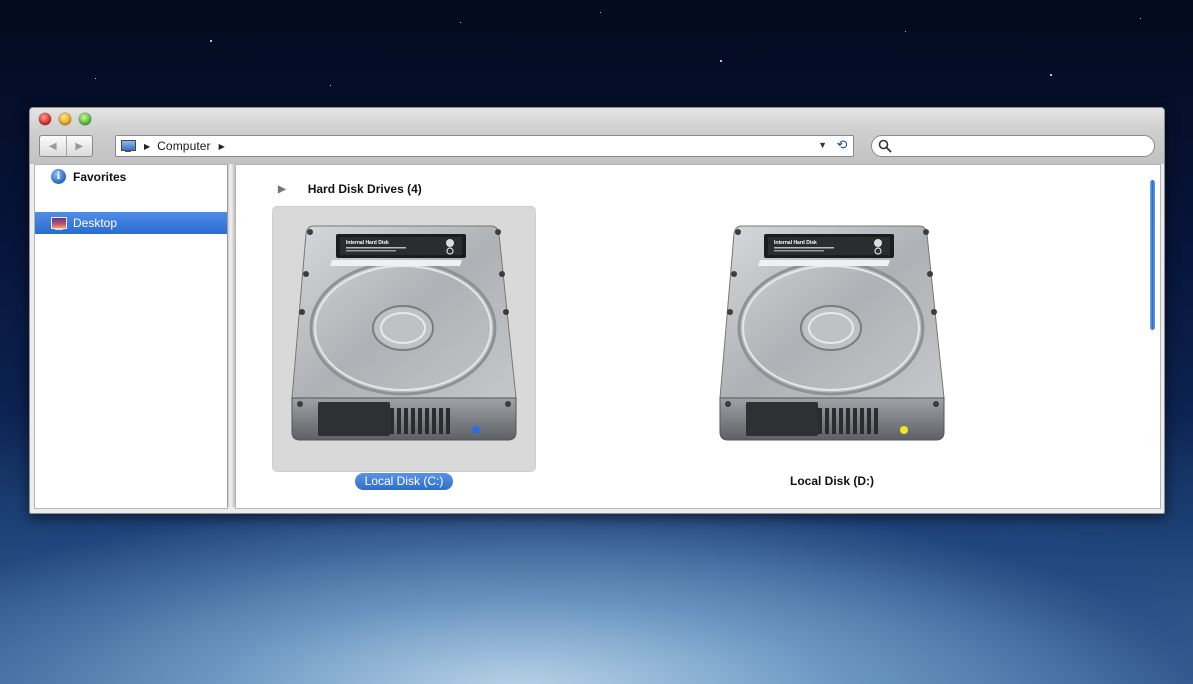 The width and height of the screenshot is (1193, 684). I want to click on navigation-buttons: ◀ ▶, so click(66, 146).